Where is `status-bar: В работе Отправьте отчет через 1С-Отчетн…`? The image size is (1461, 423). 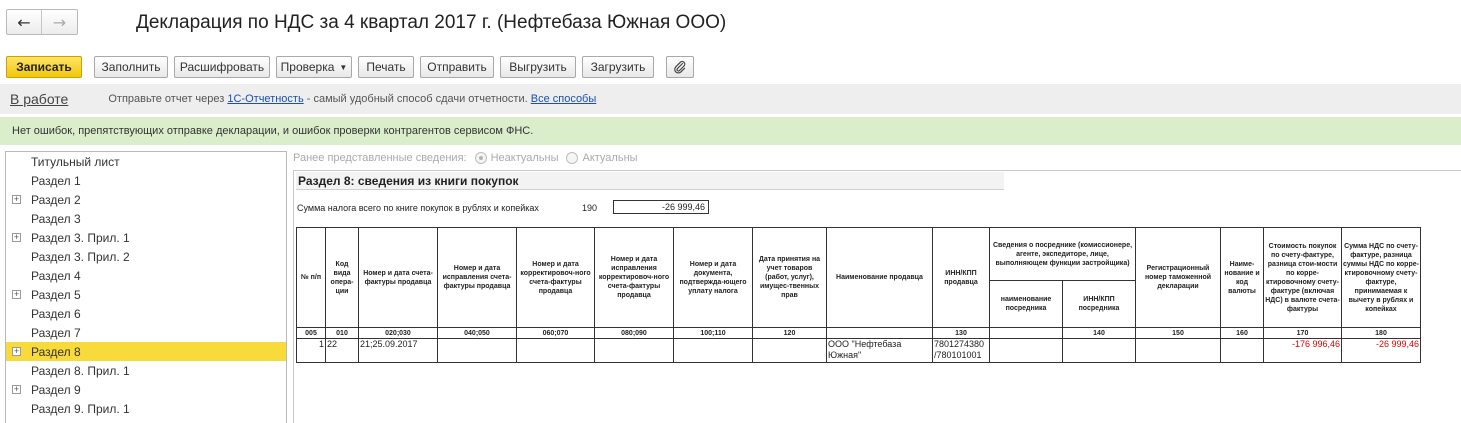
status-bar: В работе Отправьте отчет через 1С-Отчетн… is located at coordinates (730, 99).